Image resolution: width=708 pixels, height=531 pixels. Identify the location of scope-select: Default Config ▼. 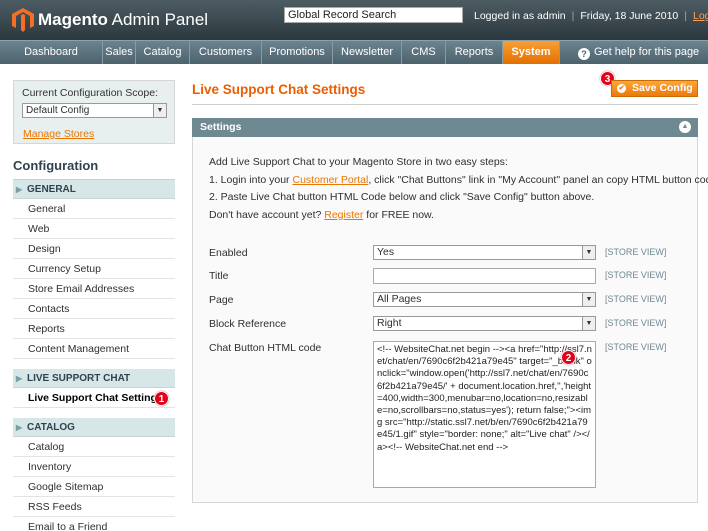
(94, 110).